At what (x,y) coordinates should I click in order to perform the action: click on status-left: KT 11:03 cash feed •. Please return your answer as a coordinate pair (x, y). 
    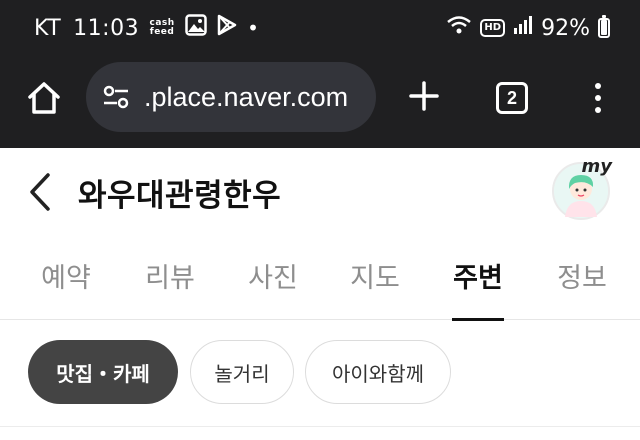
    Looking at the image, I should click on (146, 28).